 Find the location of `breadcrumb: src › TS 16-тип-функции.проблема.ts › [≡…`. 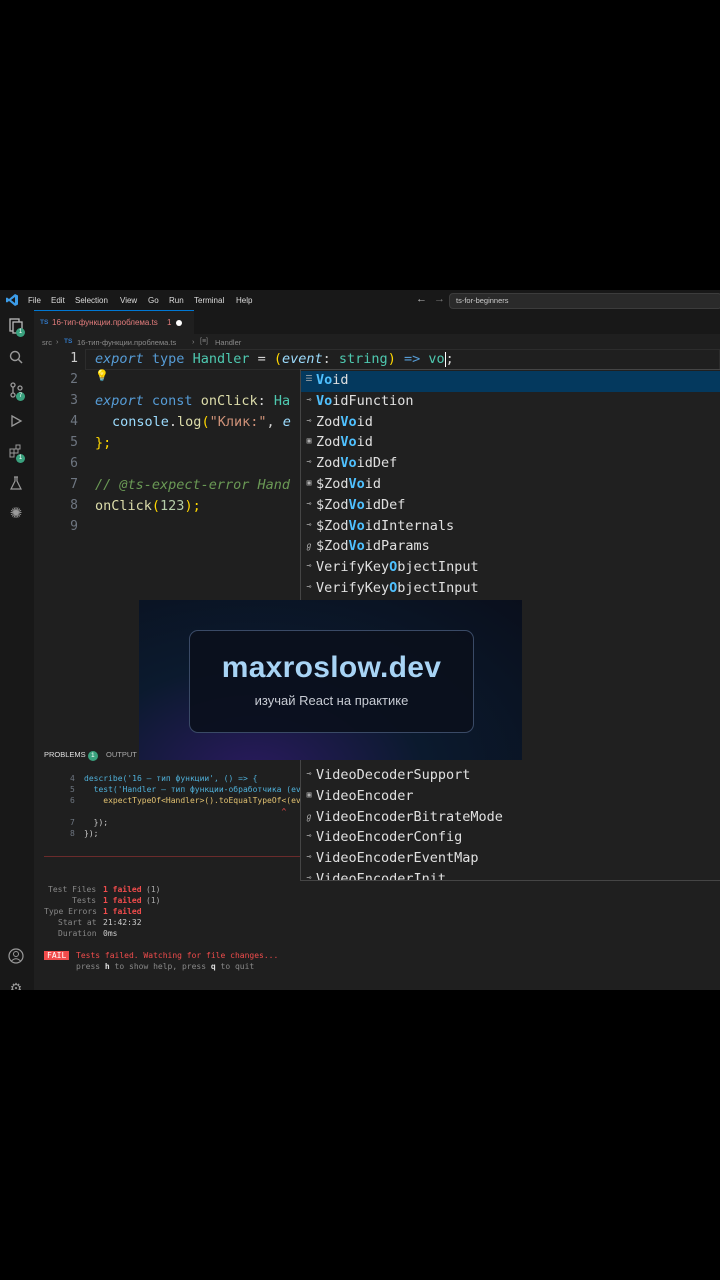

breadcrumb: src › TS 16-тип-функции.проблема.ts › [≡… is located at coordinates (377, 342).